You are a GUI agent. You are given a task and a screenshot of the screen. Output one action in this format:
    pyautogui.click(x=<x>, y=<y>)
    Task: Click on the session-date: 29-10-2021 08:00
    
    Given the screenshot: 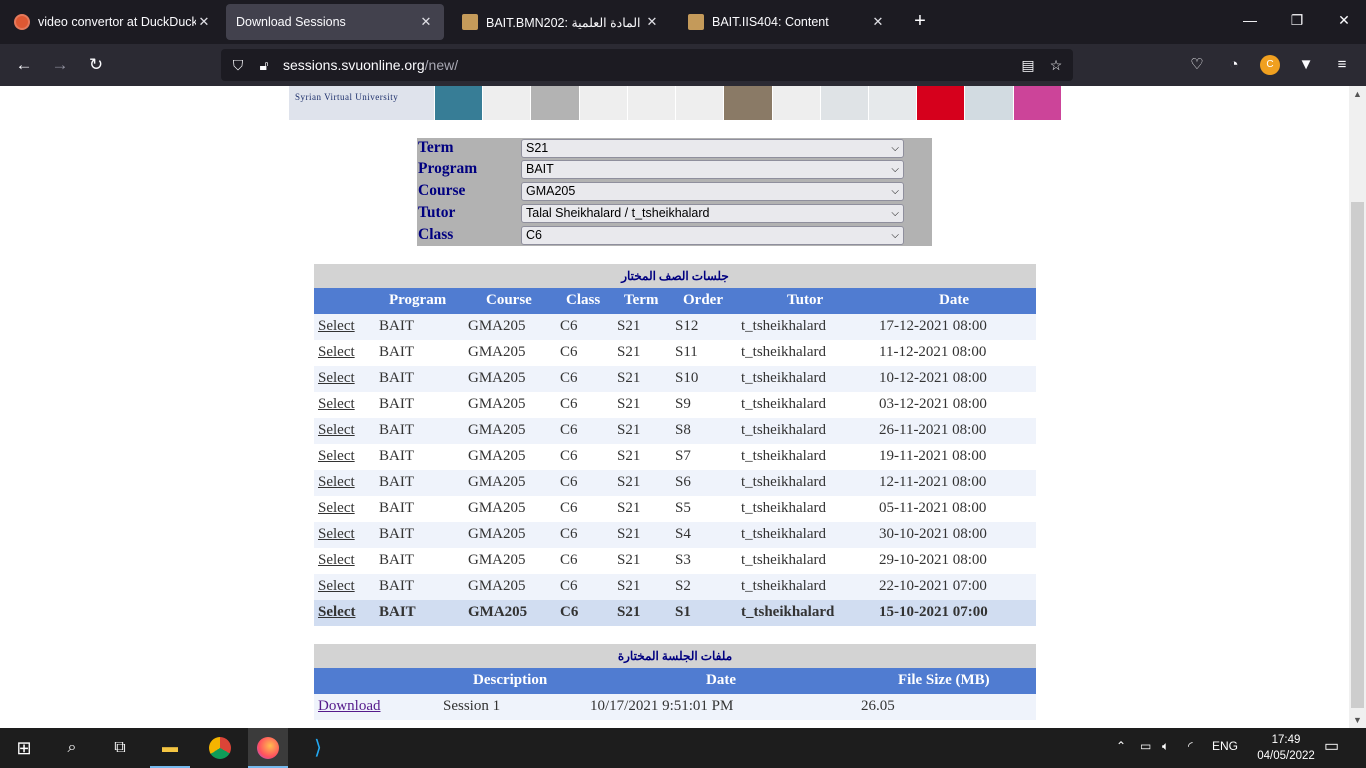 What is the action you would take?
    pyautogui.click(x=933, y=560)
    